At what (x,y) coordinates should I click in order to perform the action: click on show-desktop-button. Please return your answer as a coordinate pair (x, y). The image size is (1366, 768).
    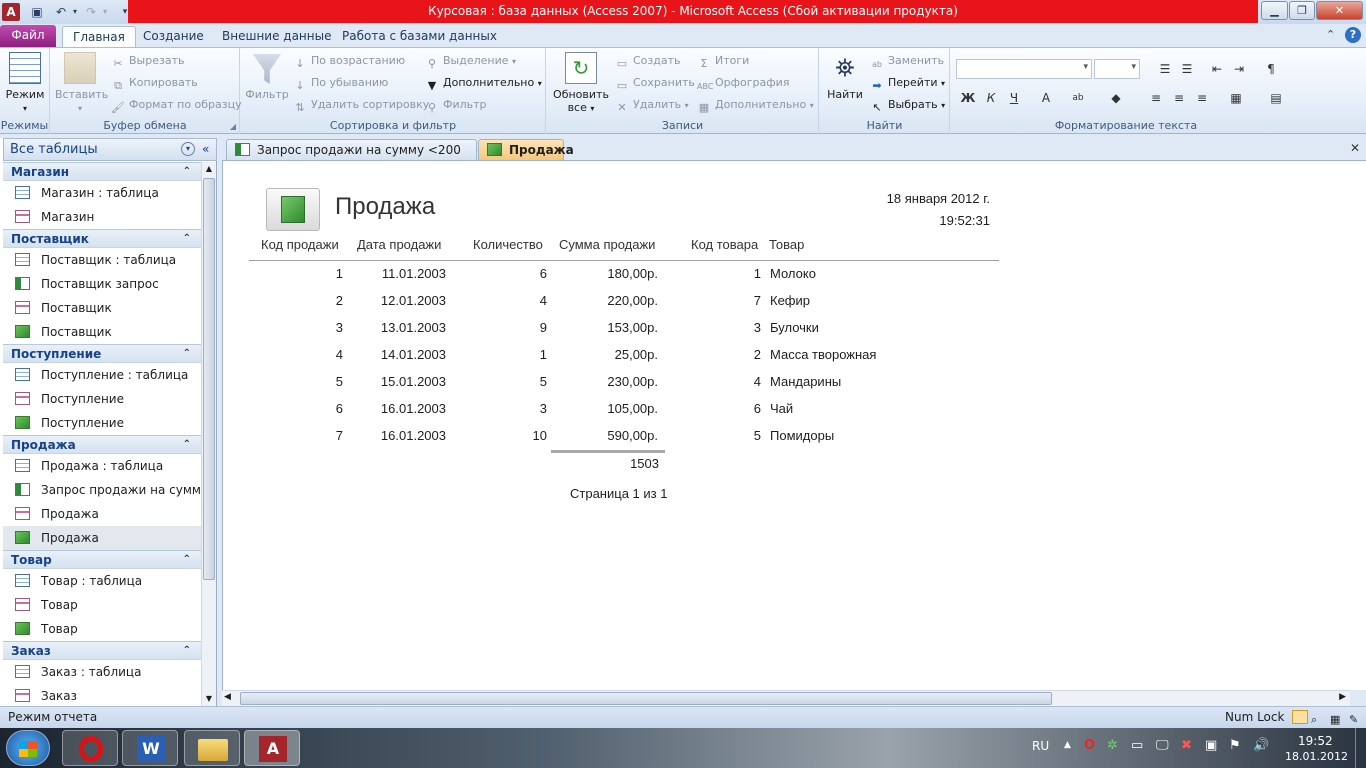
    Looking at the image, I should click on (1360, 748).